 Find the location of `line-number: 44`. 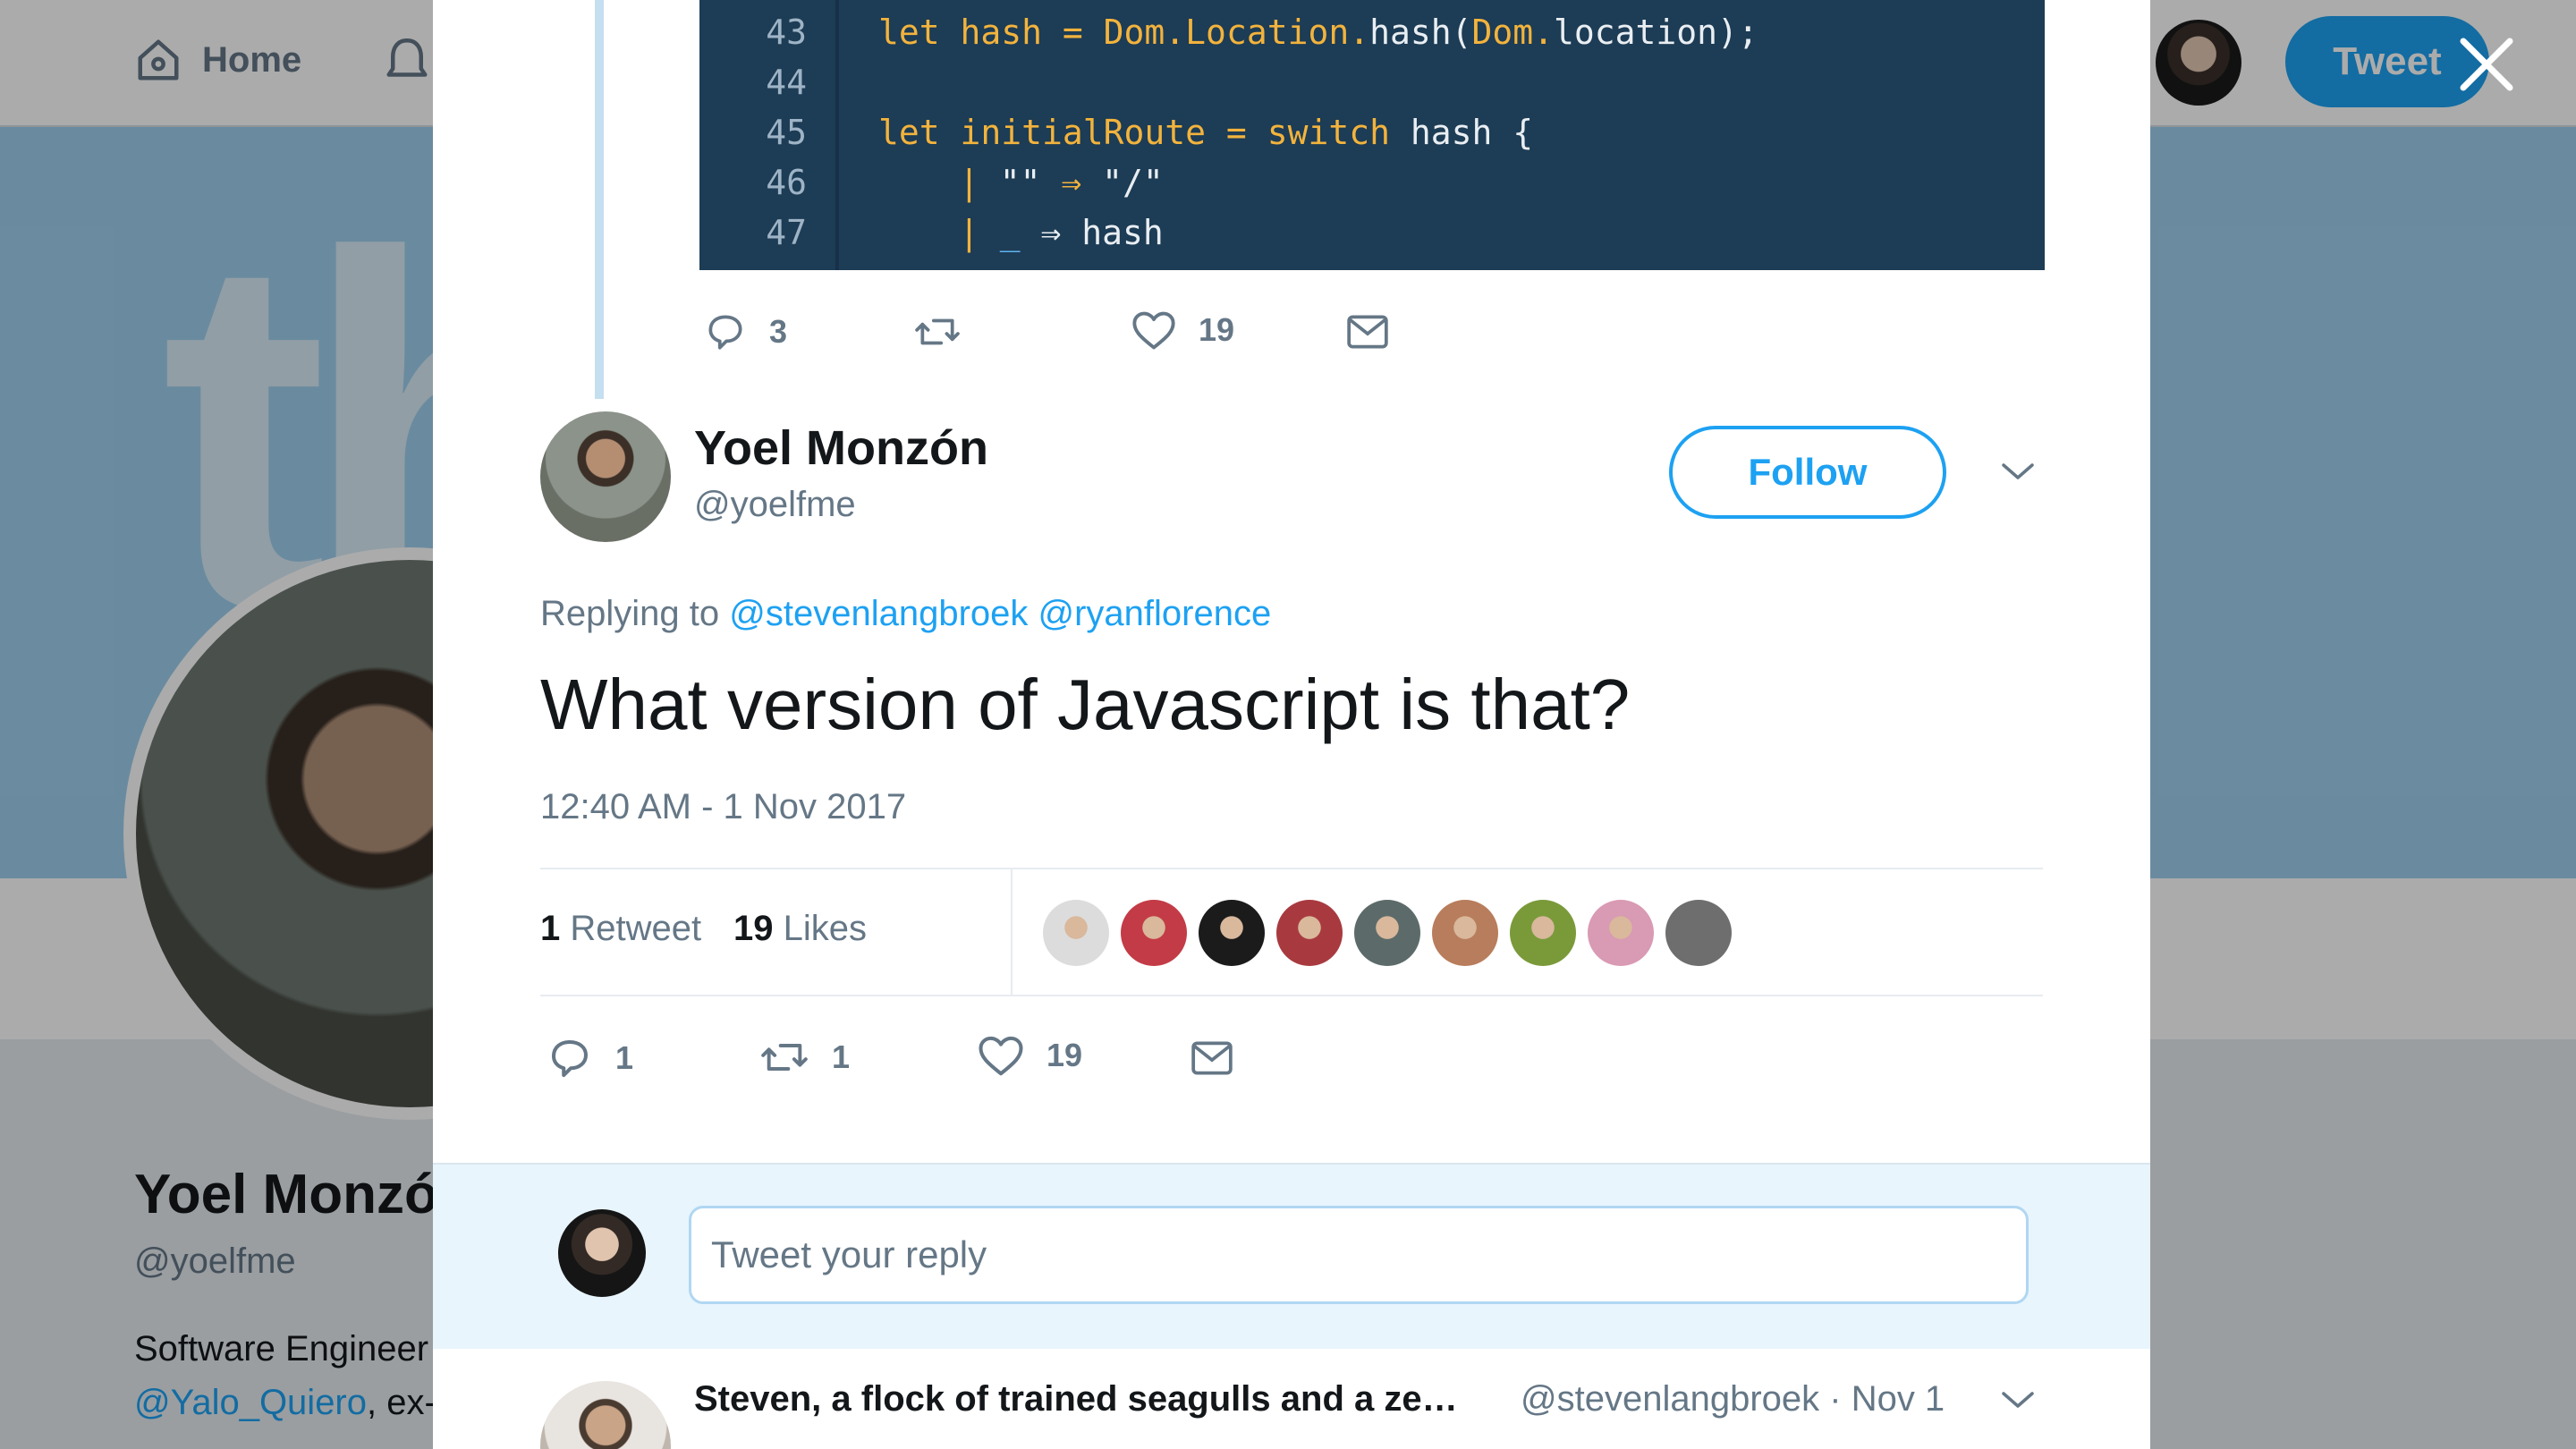

line-number: 44 is located at coordinates (786, 82).